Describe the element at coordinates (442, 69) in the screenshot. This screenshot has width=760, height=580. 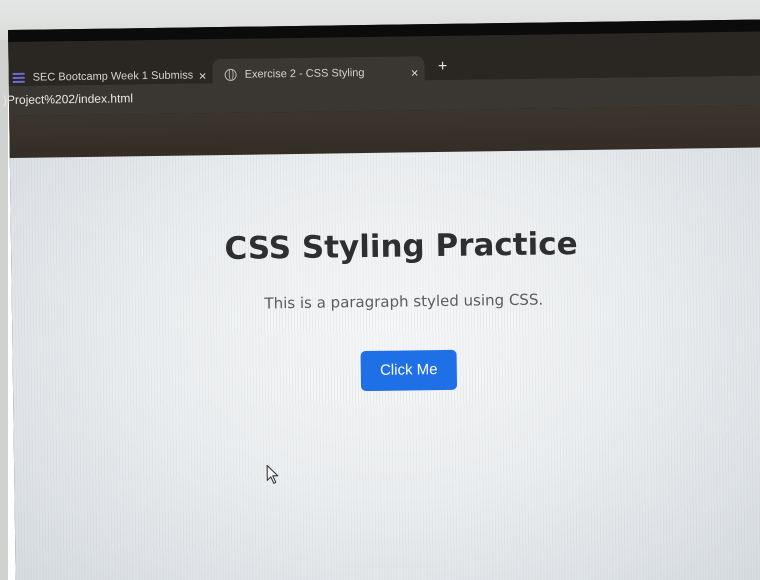
I see `new-tab-button: +` at that location.